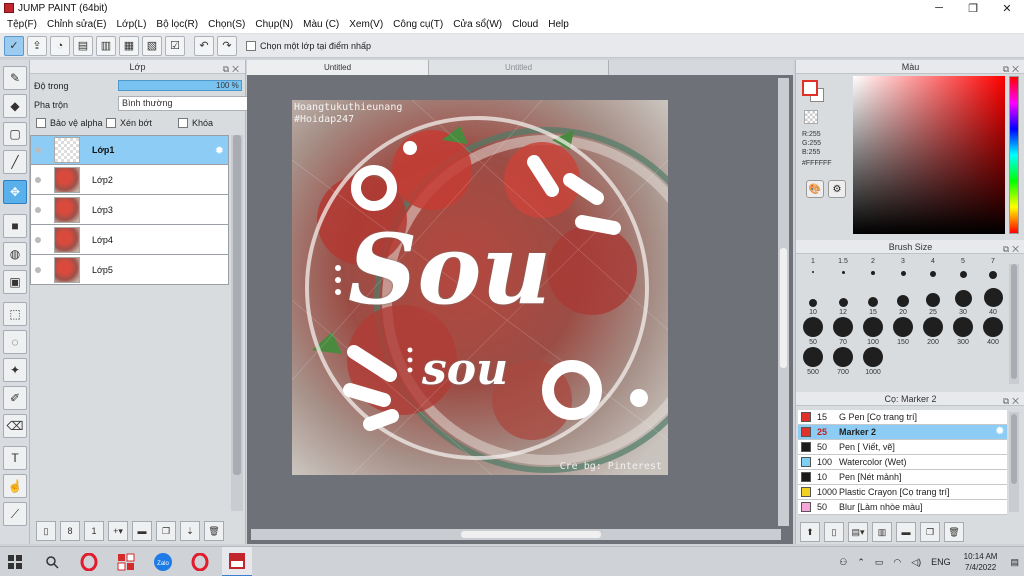  Describe the element at coordinates (906, 532) in the screenshot. I see `folder-icon: ▬` at that location.